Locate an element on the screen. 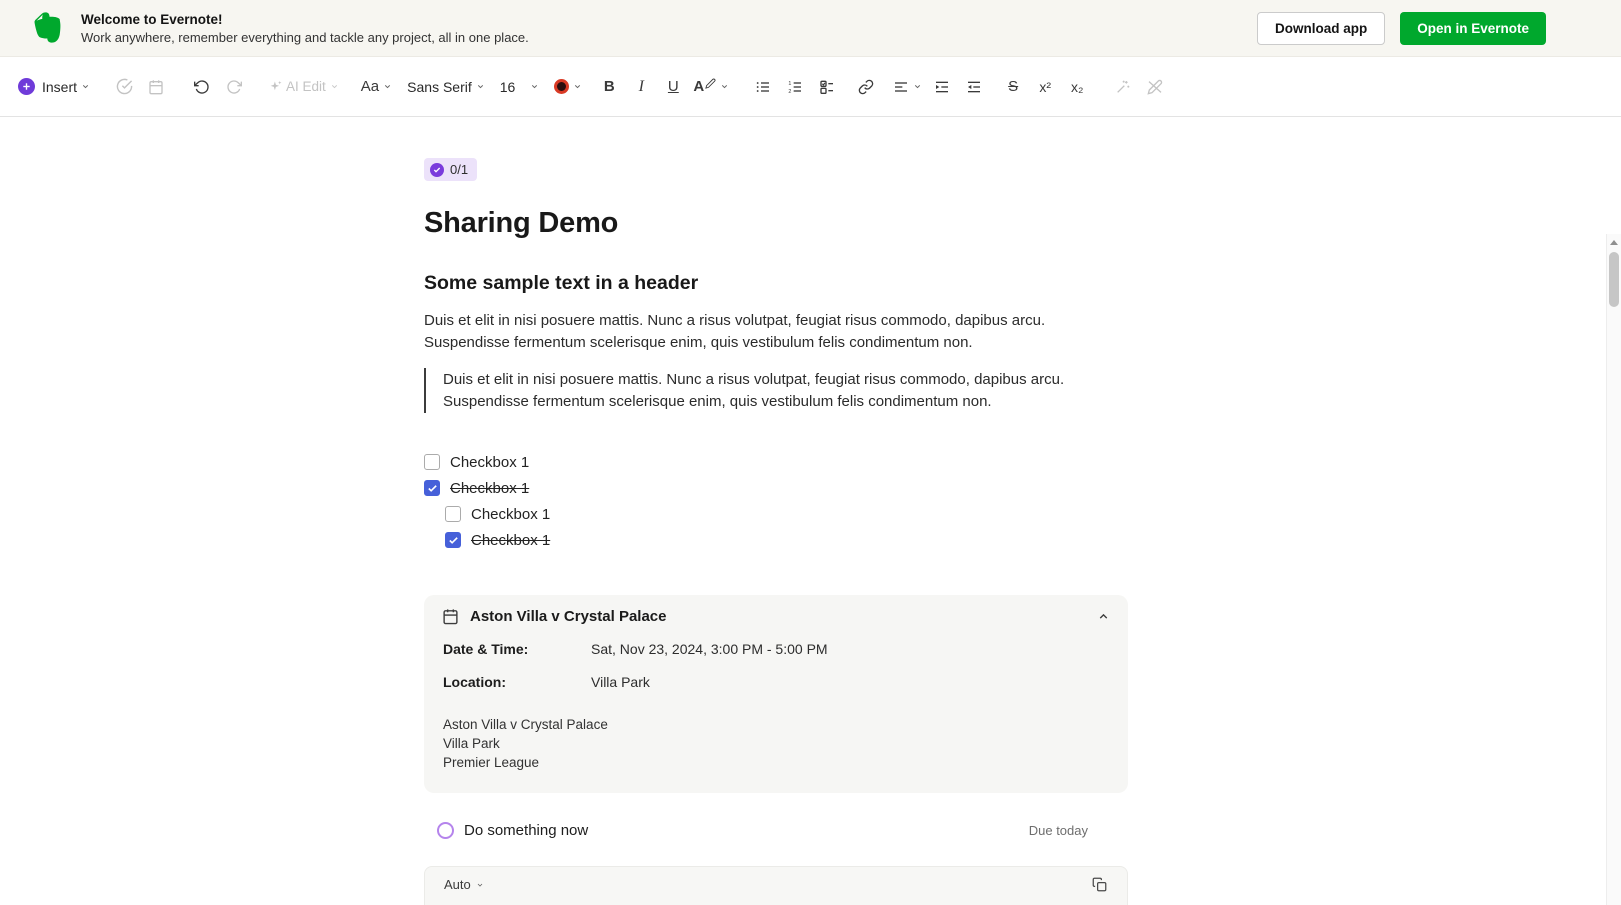  outdent-button is located at coordinates (974, 87).